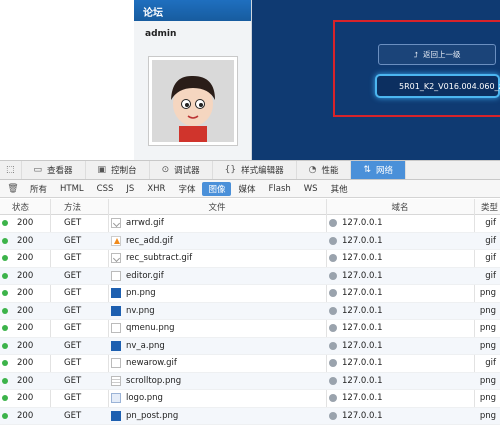 This screenshot has width=500, height=425. I want to click on table-row: 200 GET pn.png 127.0.0.1 png, so click(250, 294).